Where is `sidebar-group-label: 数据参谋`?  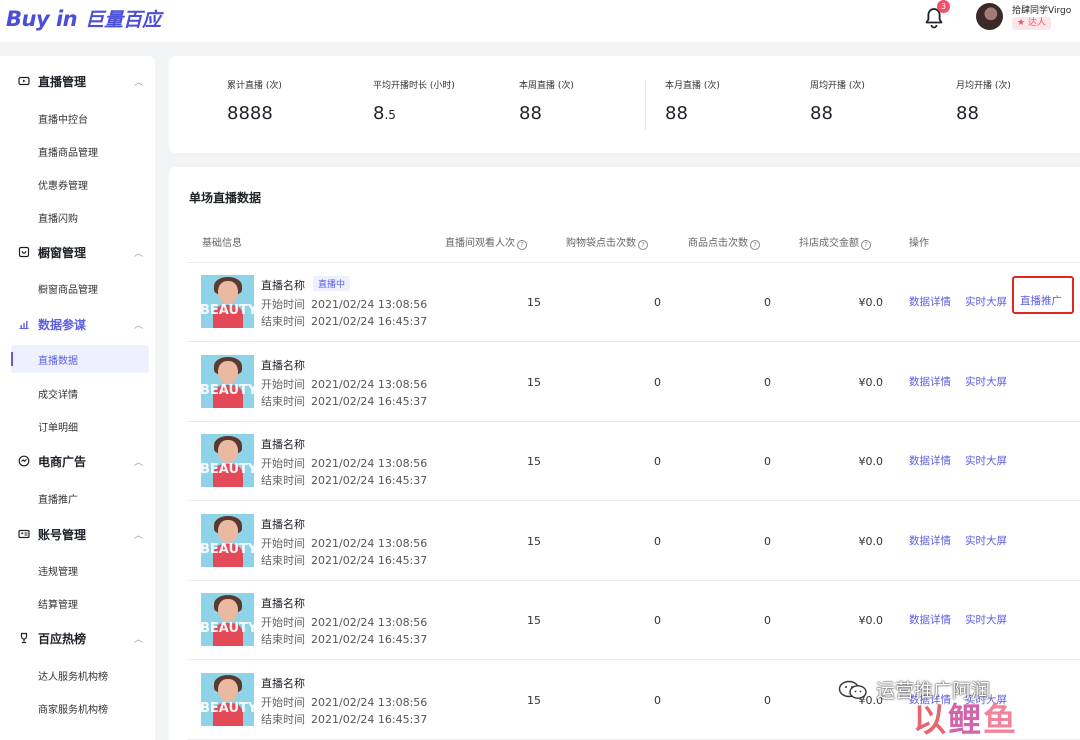
sidebar-group-label: 数据参谋 is located at coordinates (62, 324).